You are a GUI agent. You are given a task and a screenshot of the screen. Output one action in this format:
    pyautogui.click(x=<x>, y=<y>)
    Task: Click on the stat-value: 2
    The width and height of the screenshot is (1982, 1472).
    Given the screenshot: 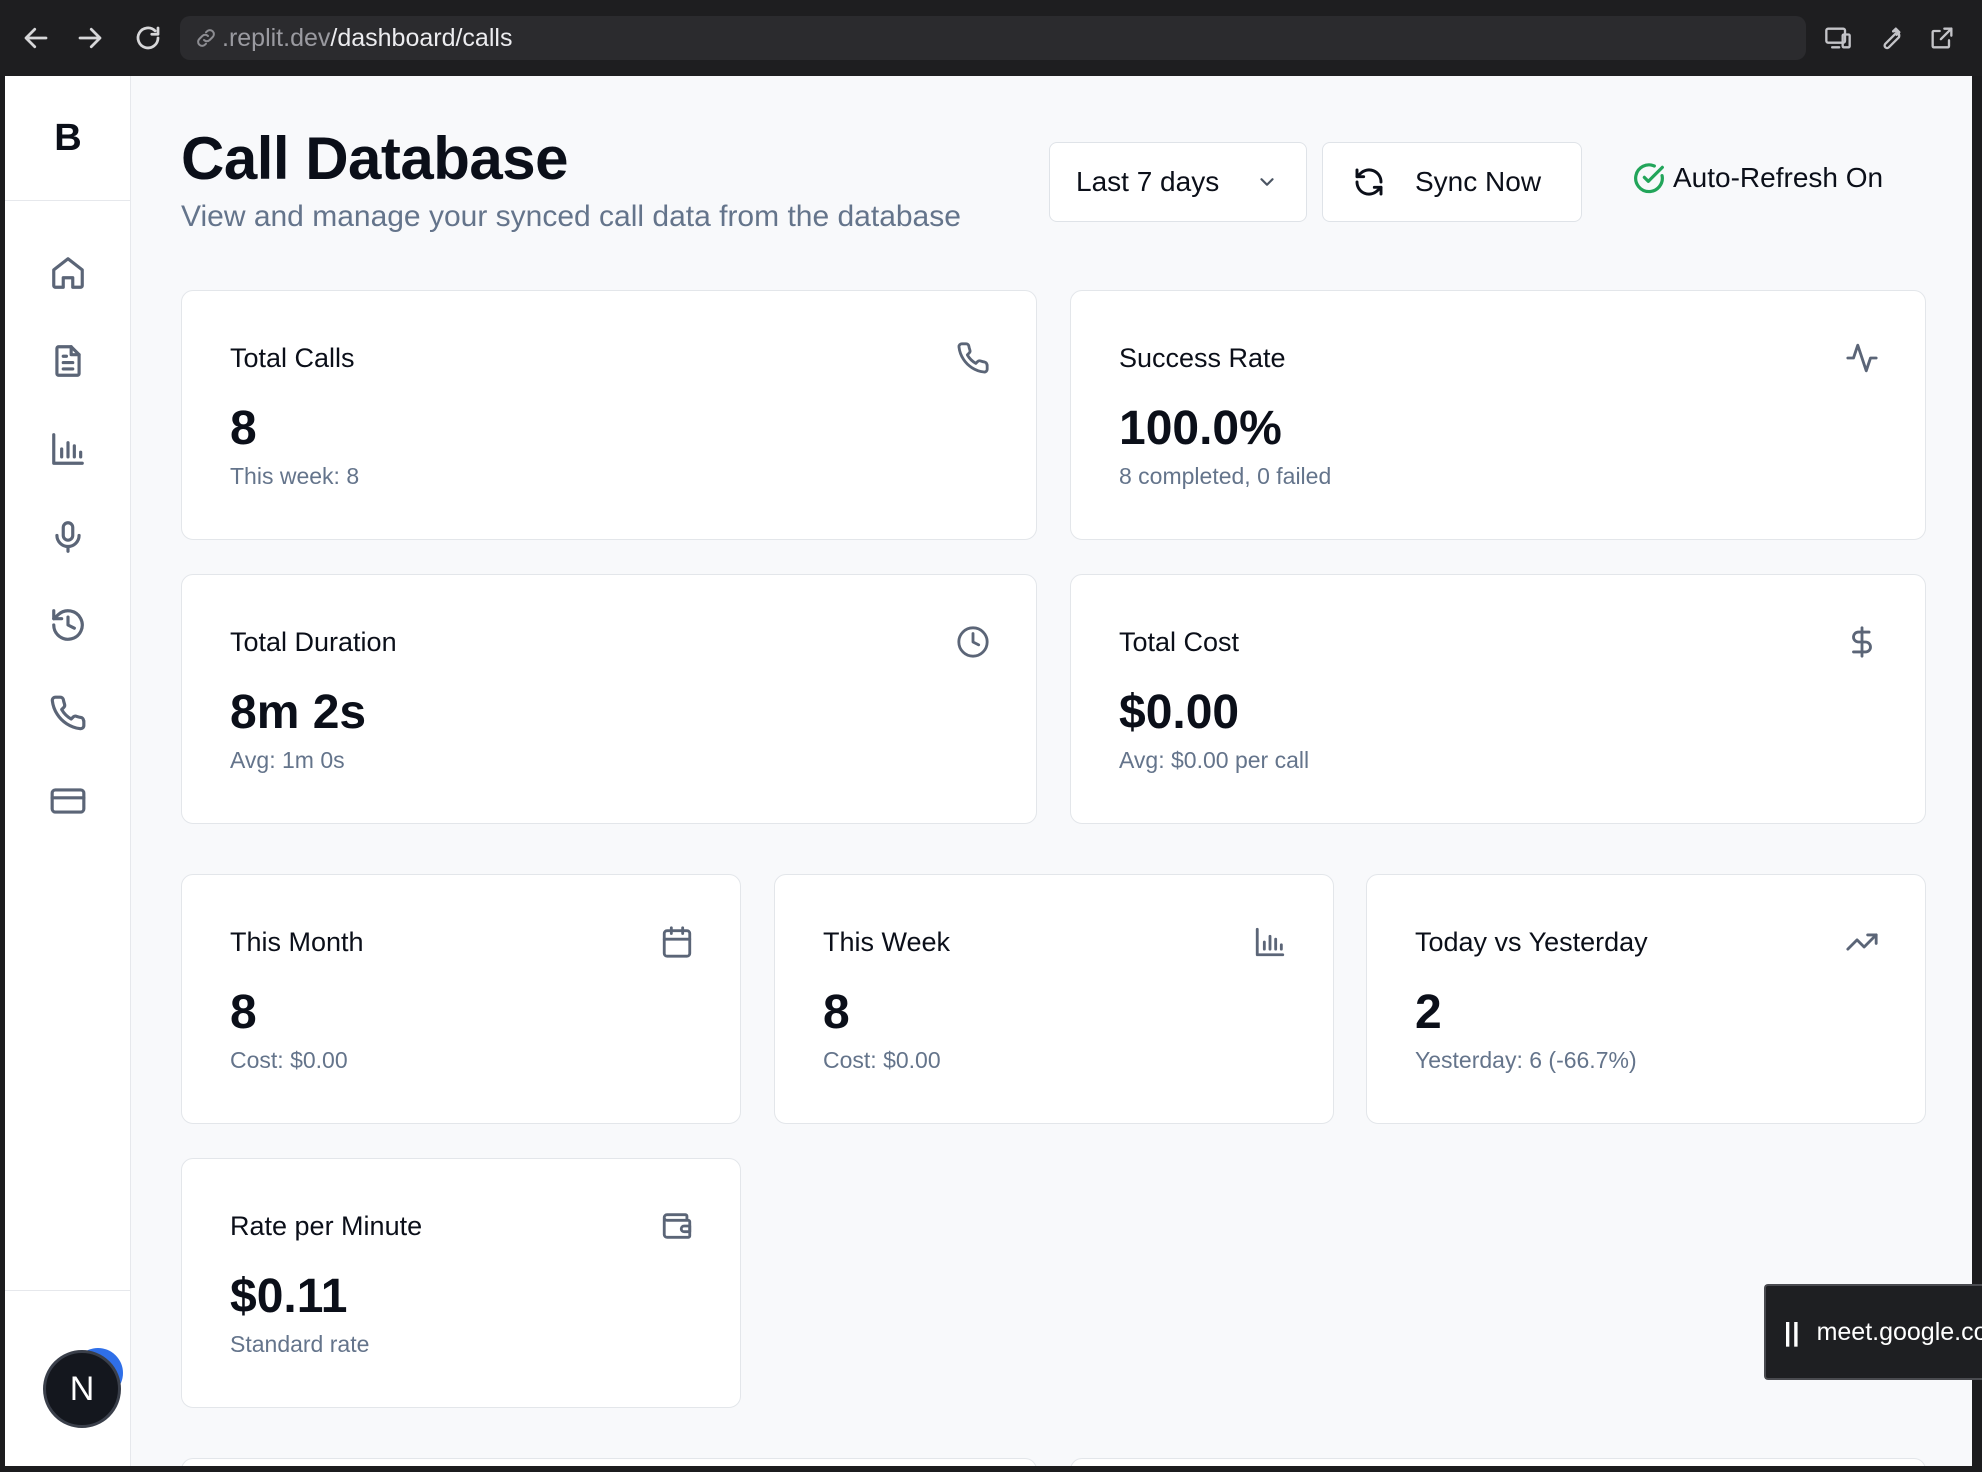 What is the action you would take?
    pyautogui.click(x=1428, y=1012)
    